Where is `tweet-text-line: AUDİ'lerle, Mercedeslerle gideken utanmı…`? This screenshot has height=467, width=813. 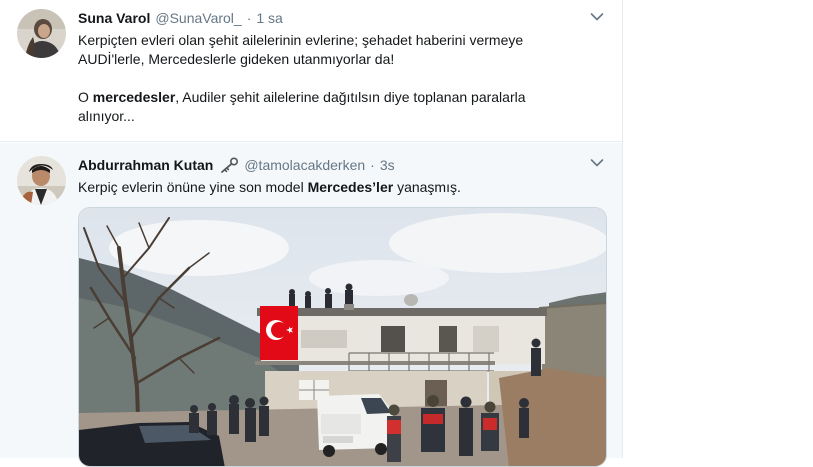
tweet-text-line: AUDİ'lerle, Mercedeslerle gideken utanmı… is located at coordinates (236, 59).